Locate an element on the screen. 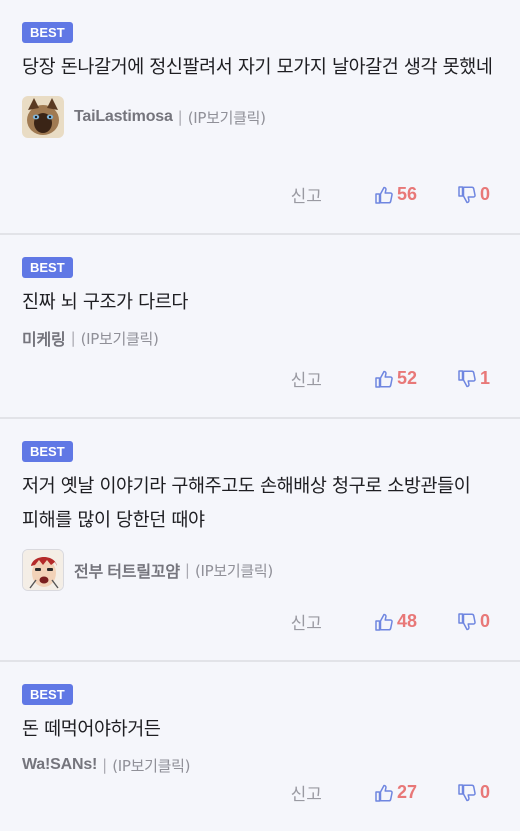 This screenshot has height=831, width=520. comment-author: 전부 터트릴꼬얌 | (IP보기클릭) is located at coordinates (261, 570).